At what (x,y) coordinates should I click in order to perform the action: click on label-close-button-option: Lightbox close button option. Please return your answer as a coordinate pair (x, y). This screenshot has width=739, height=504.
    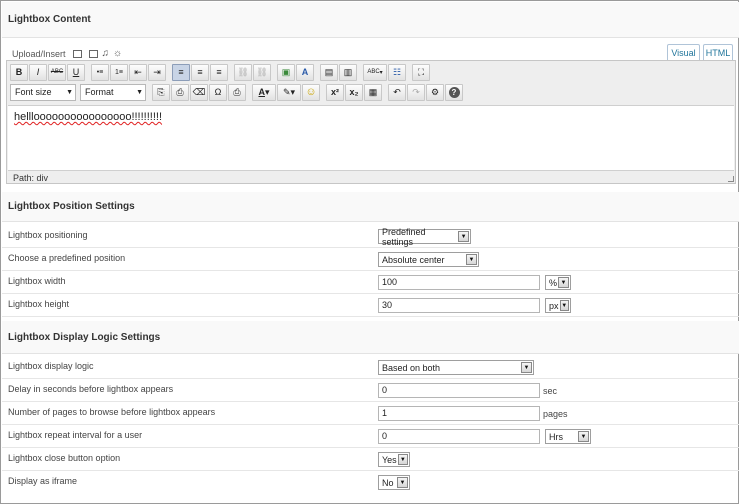
    Looking at the image, I should click on (64, 458).